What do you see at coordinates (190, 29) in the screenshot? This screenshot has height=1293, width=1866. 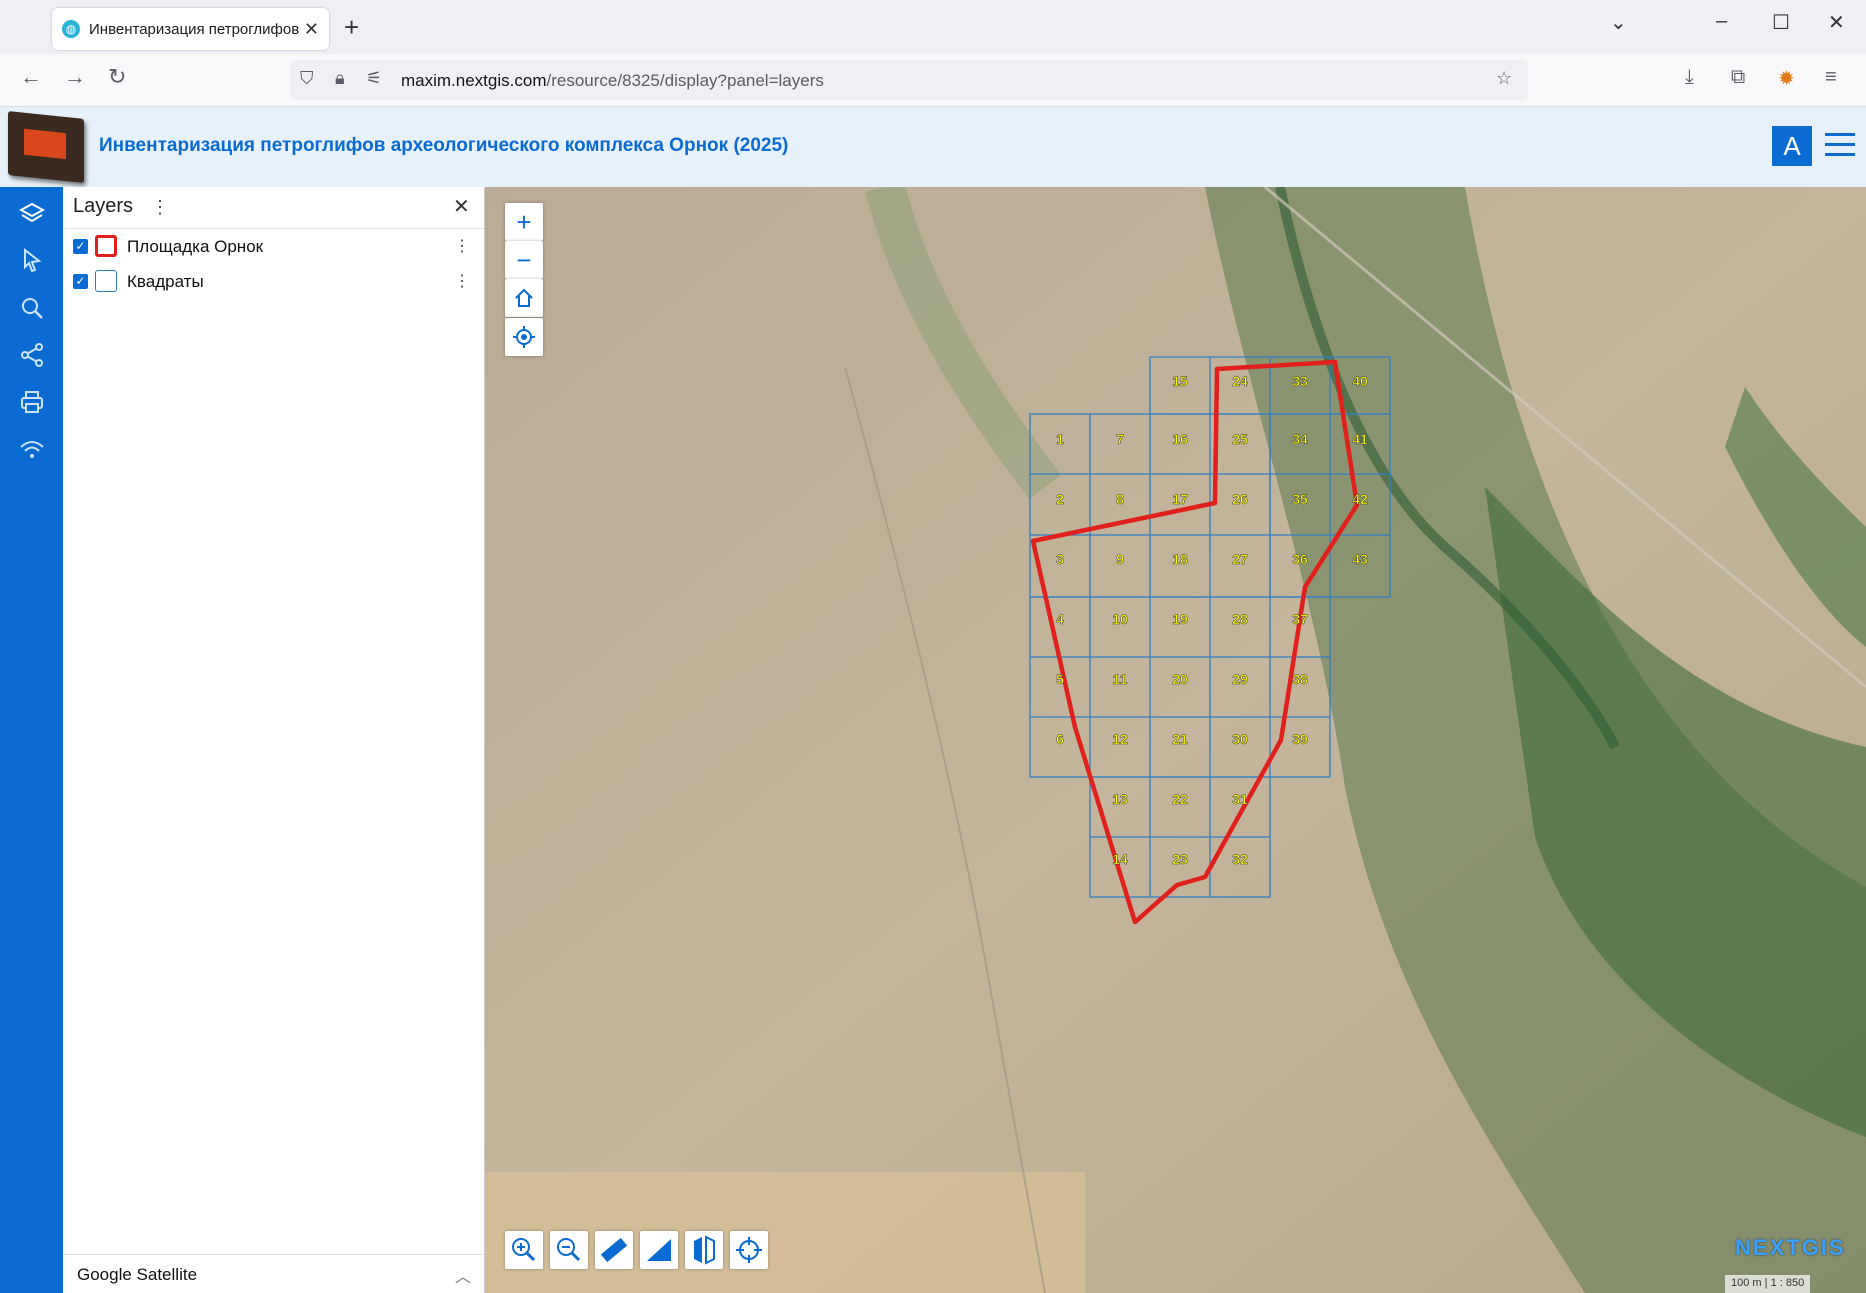 I see `browser-tab: ◍ Инвентаризация петроглифов ✕` at bounding box center [190, 29].